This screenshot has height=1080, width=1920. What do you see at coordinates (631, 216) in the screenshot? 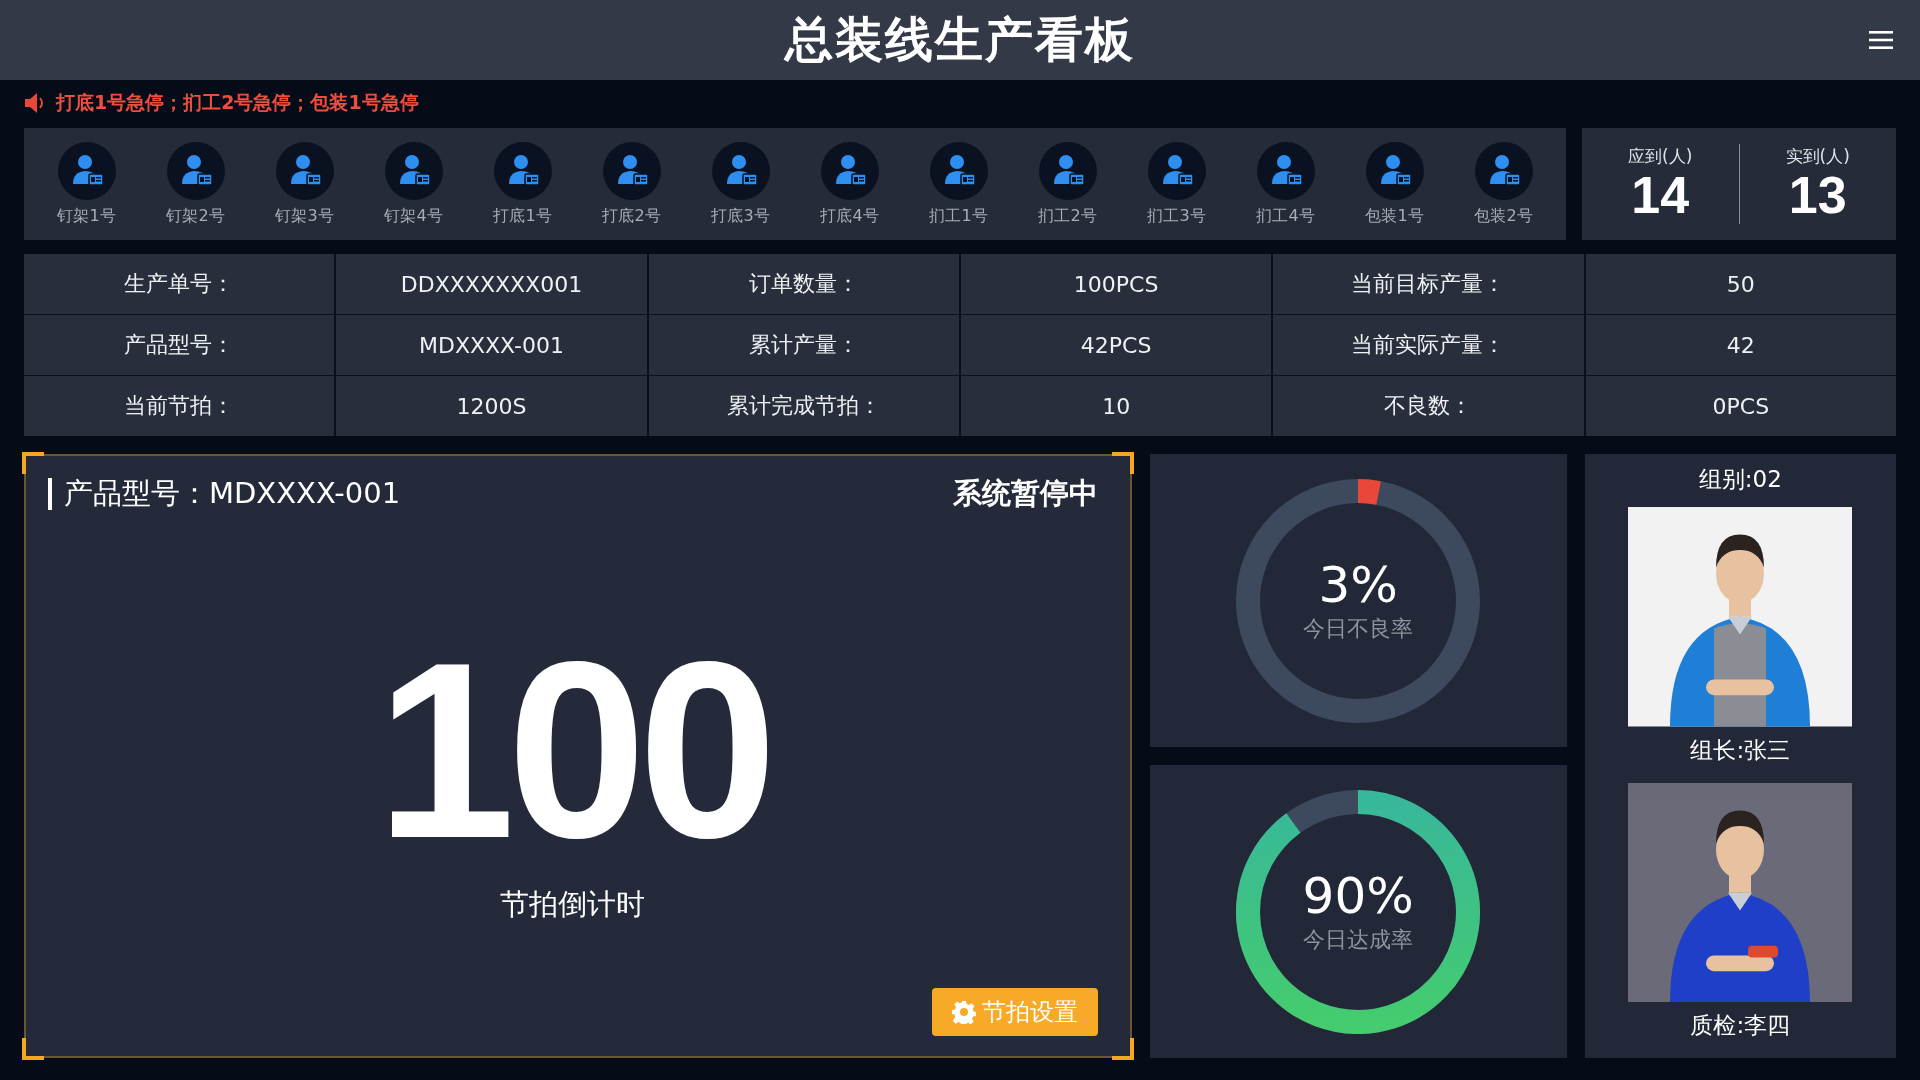
I see `station-label: 打底2号` at bounding box center [631, 216].